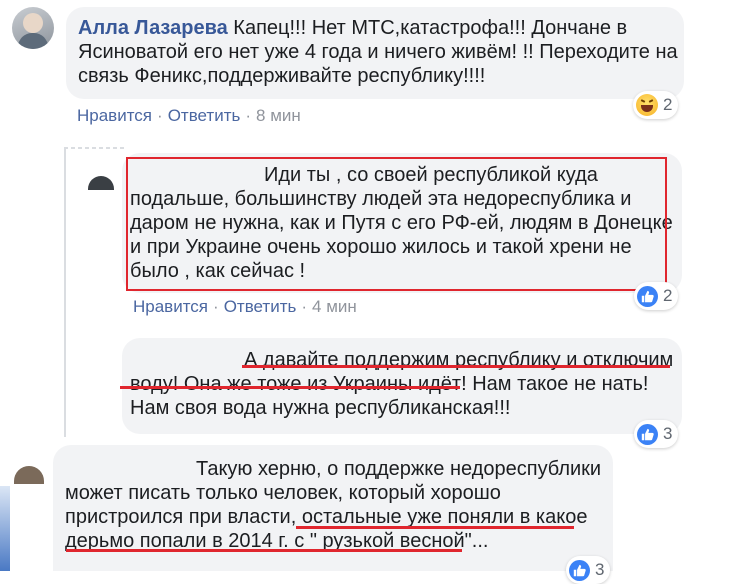 The height and width of the screenshot is (584, 739). I want to click on timestamp: 4 мин, so click(334, 306).